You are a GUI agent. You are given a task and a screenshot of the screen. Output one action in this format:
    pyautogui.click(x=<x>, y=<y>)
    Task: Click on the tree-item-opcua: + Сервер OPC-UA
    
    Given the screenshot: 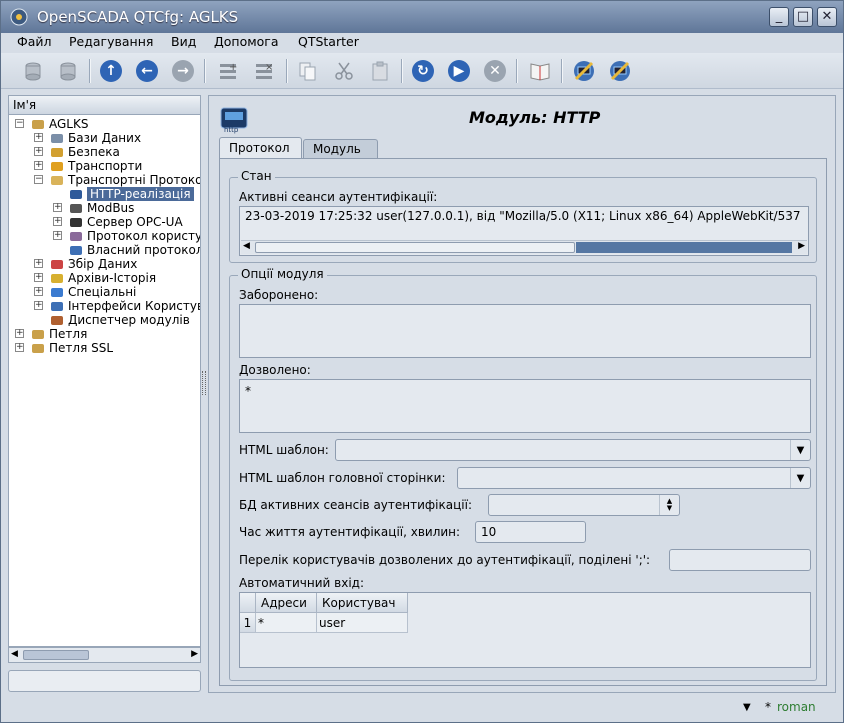 What is the action you would take?
    pyautogui.click(x=104, y=222)
    